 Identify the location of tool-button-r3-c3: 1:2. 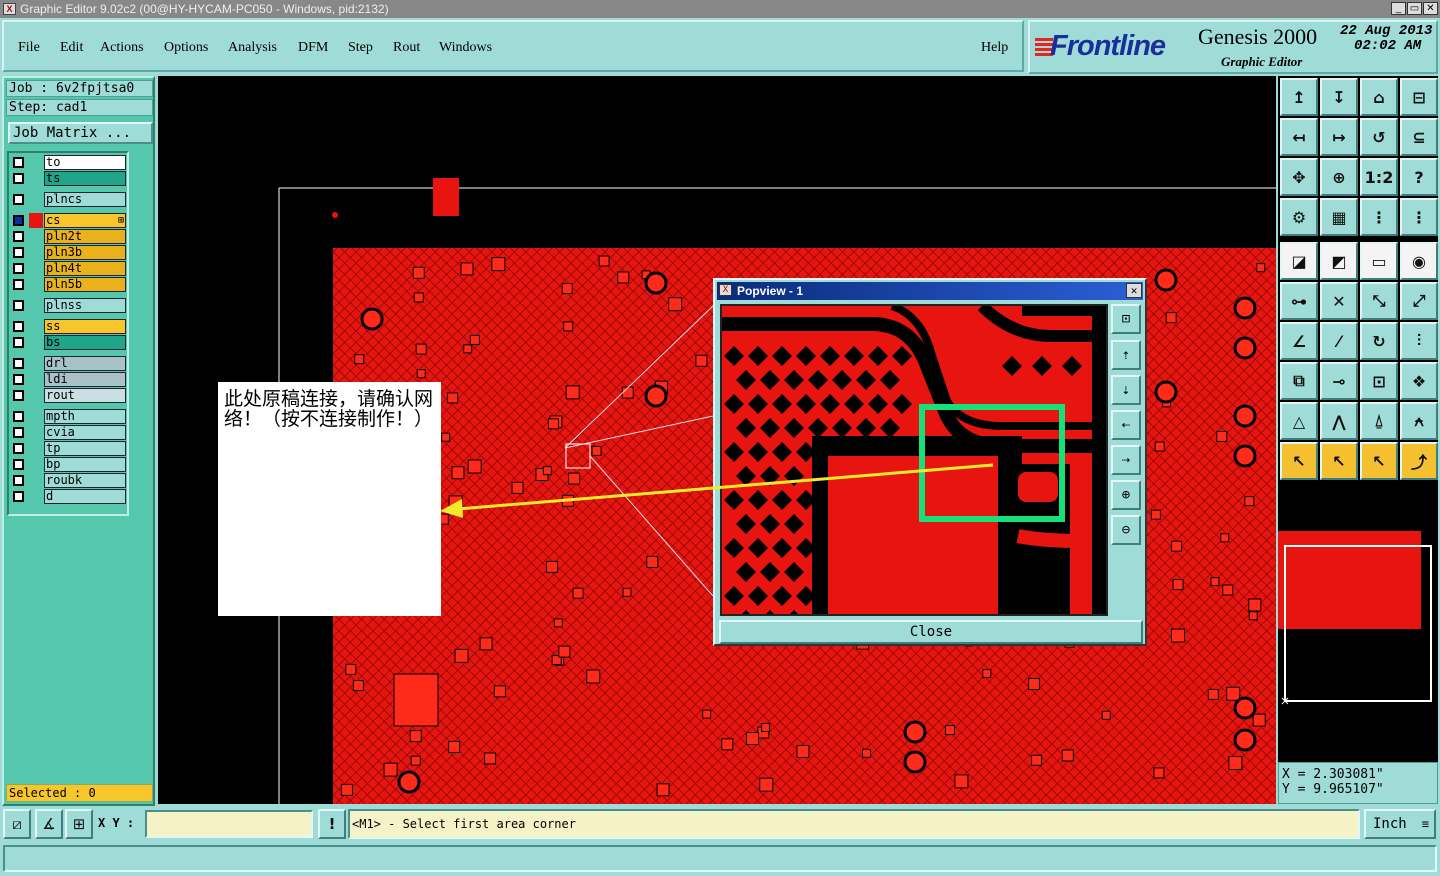
(1379, 177).